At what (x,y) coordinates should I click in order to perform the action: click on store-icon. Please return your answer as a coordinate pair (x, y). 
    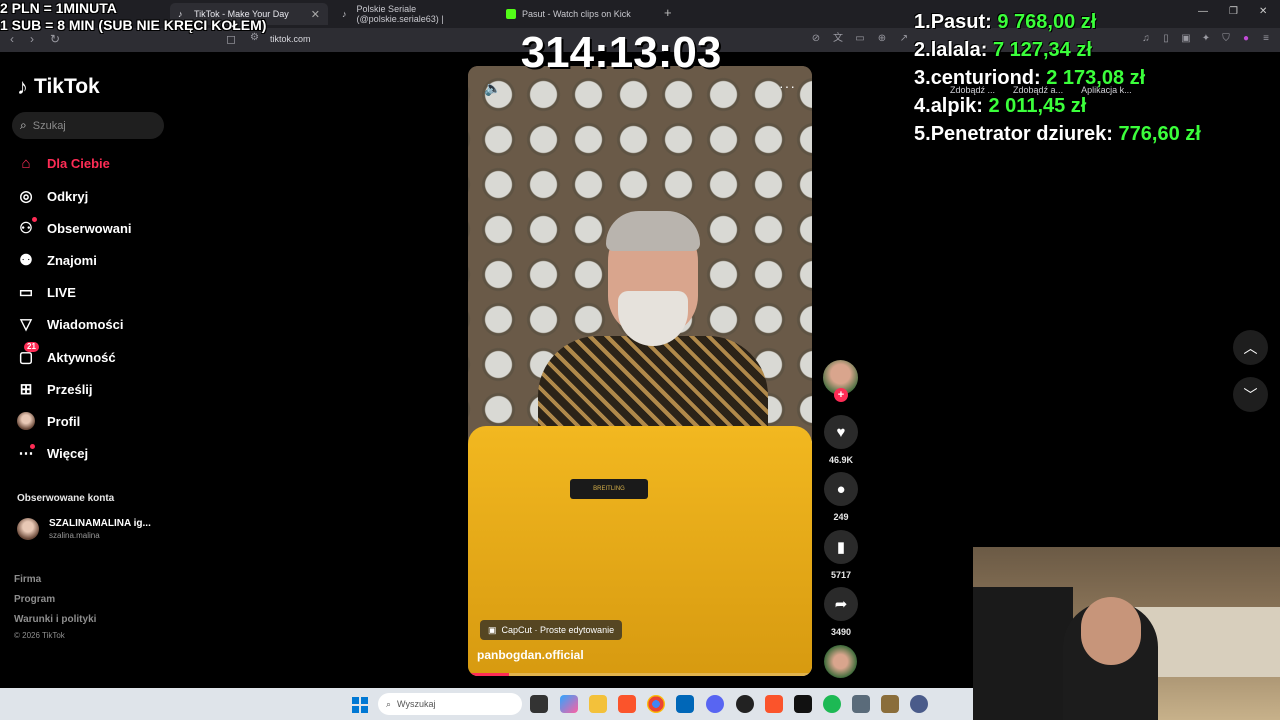
    Looking at the image, I should click on (685, 704).